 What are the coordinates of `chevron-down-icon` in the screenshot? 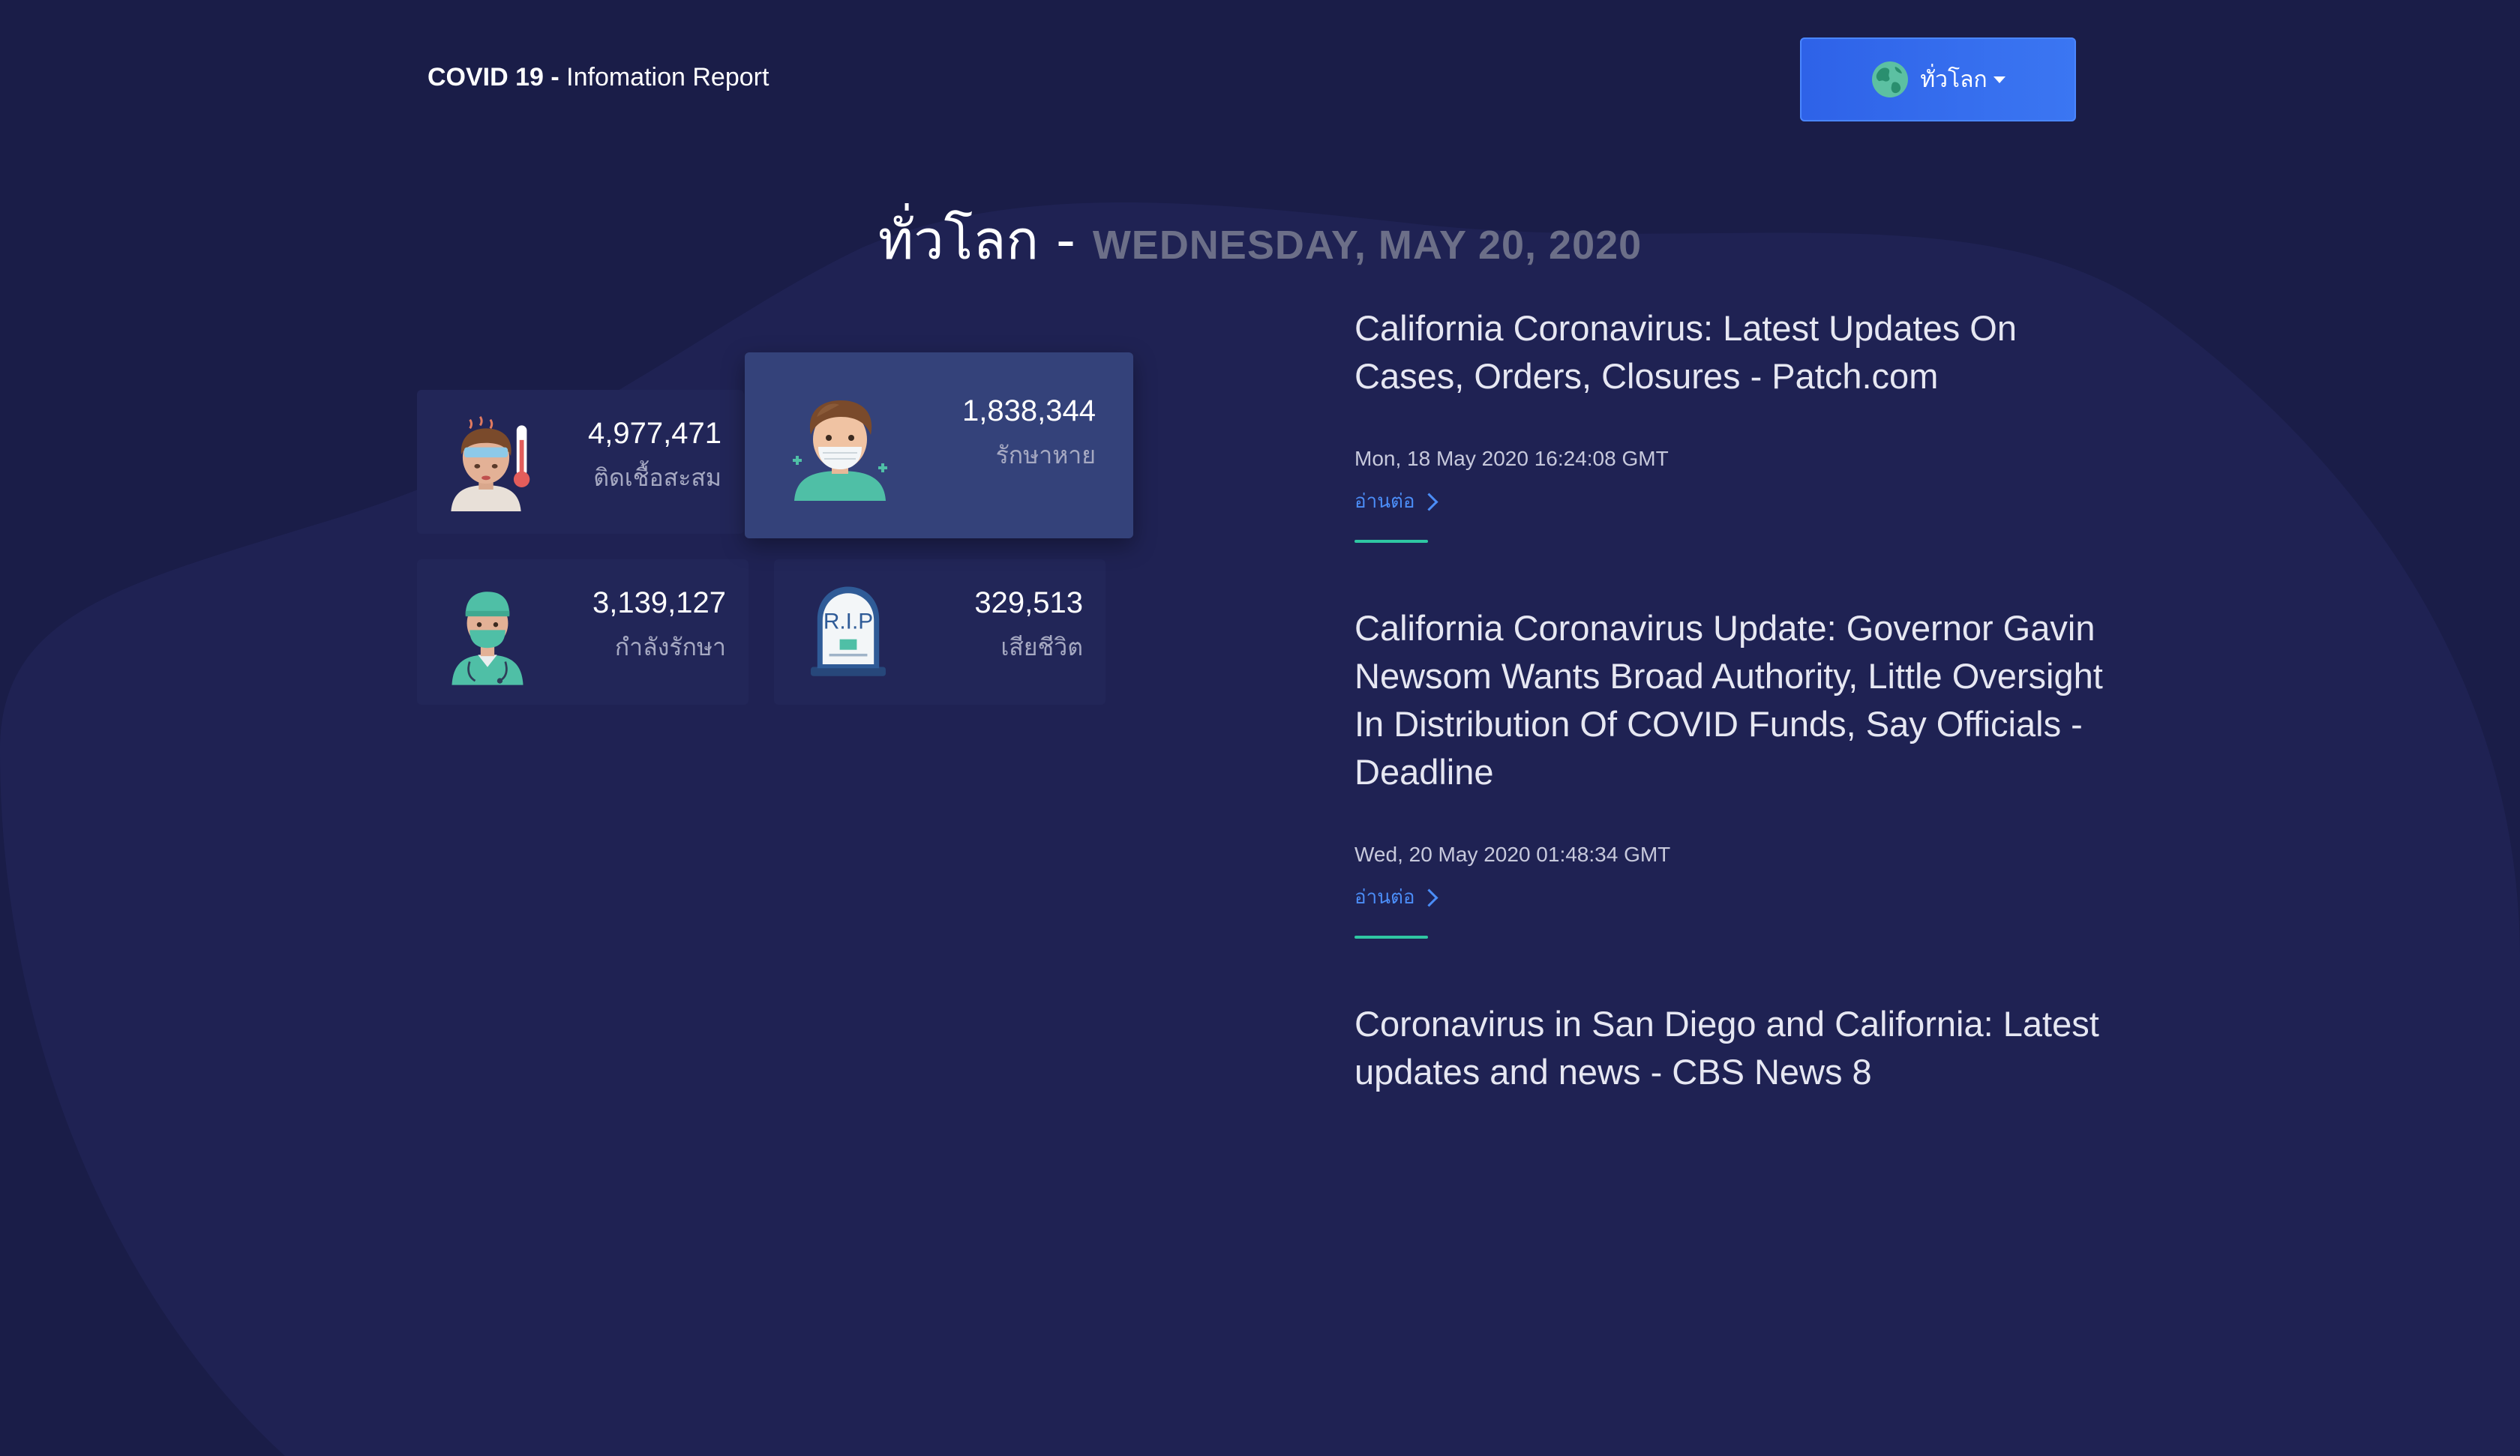 It's located at (1999, 79).